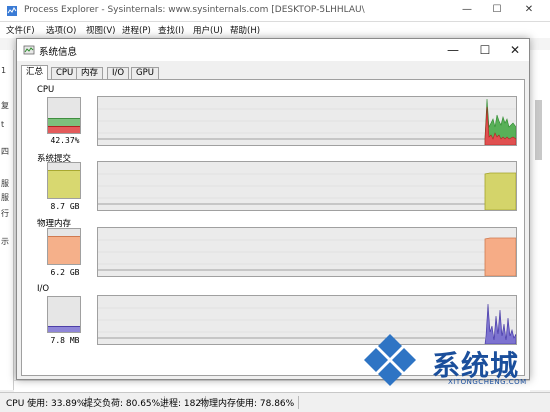  What do you see at coordinates (35, 72) in the screenshot?
I see `tab-summary: 汇总` at bounding box center [35, 72].